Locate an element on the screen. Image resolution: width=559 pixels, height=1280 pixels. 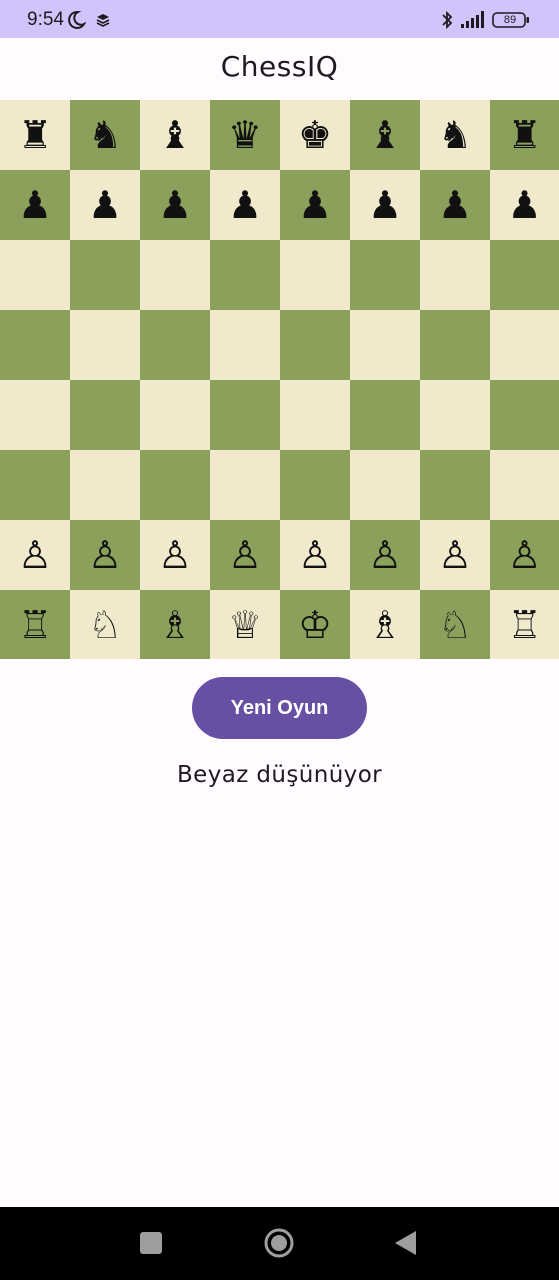
square-c7: ♟ is located at coordinates (175, 205).